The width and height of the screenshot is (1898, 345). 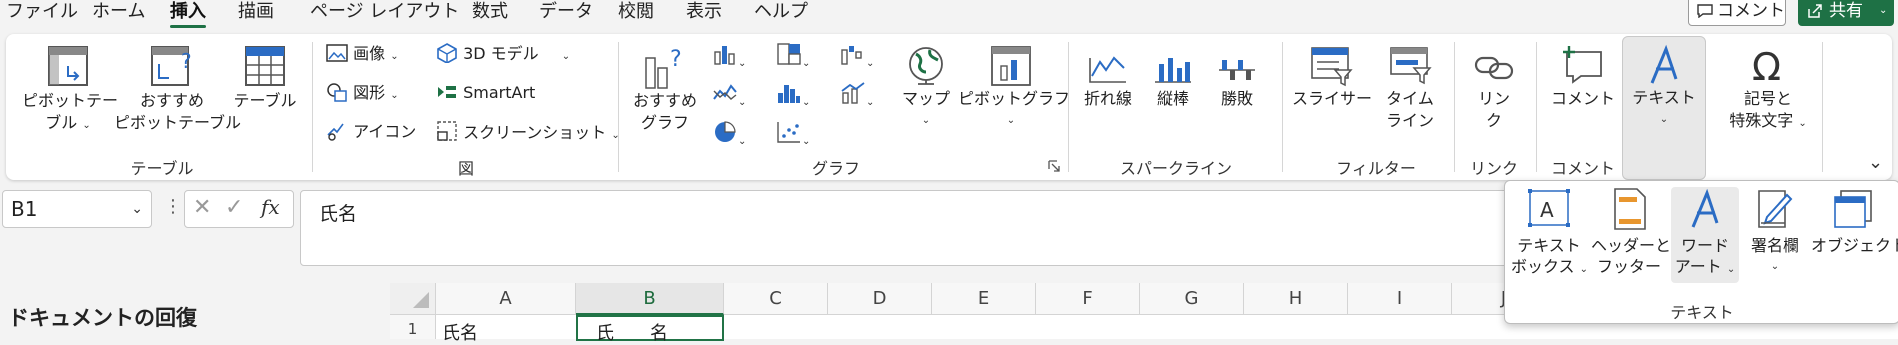 What do you see at coordinates (1705, 235) in the screenshot?
I see `wordart-button: ワード アート ⌄` at bounding box center [1705, 235].